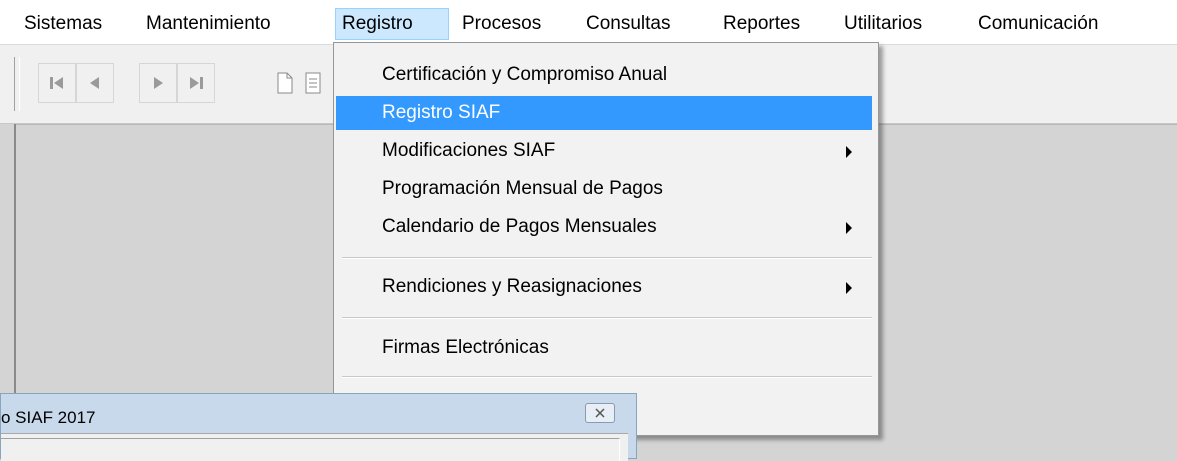 The height and width of the screenshot is (461, 1177). Describe the element at coordinates (604, 348) in the screenshot. I see `menu-item-firmas-electronicas: Firmas Electrónicas` at that location.